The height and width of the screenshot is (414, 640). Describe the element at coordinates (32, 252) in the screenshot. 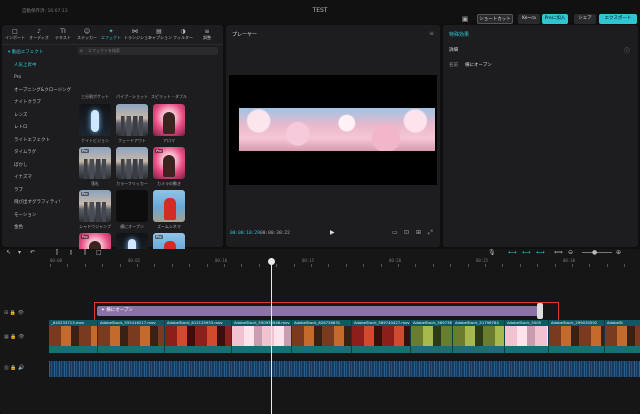

I see `undo-icon: ↶` at that location.